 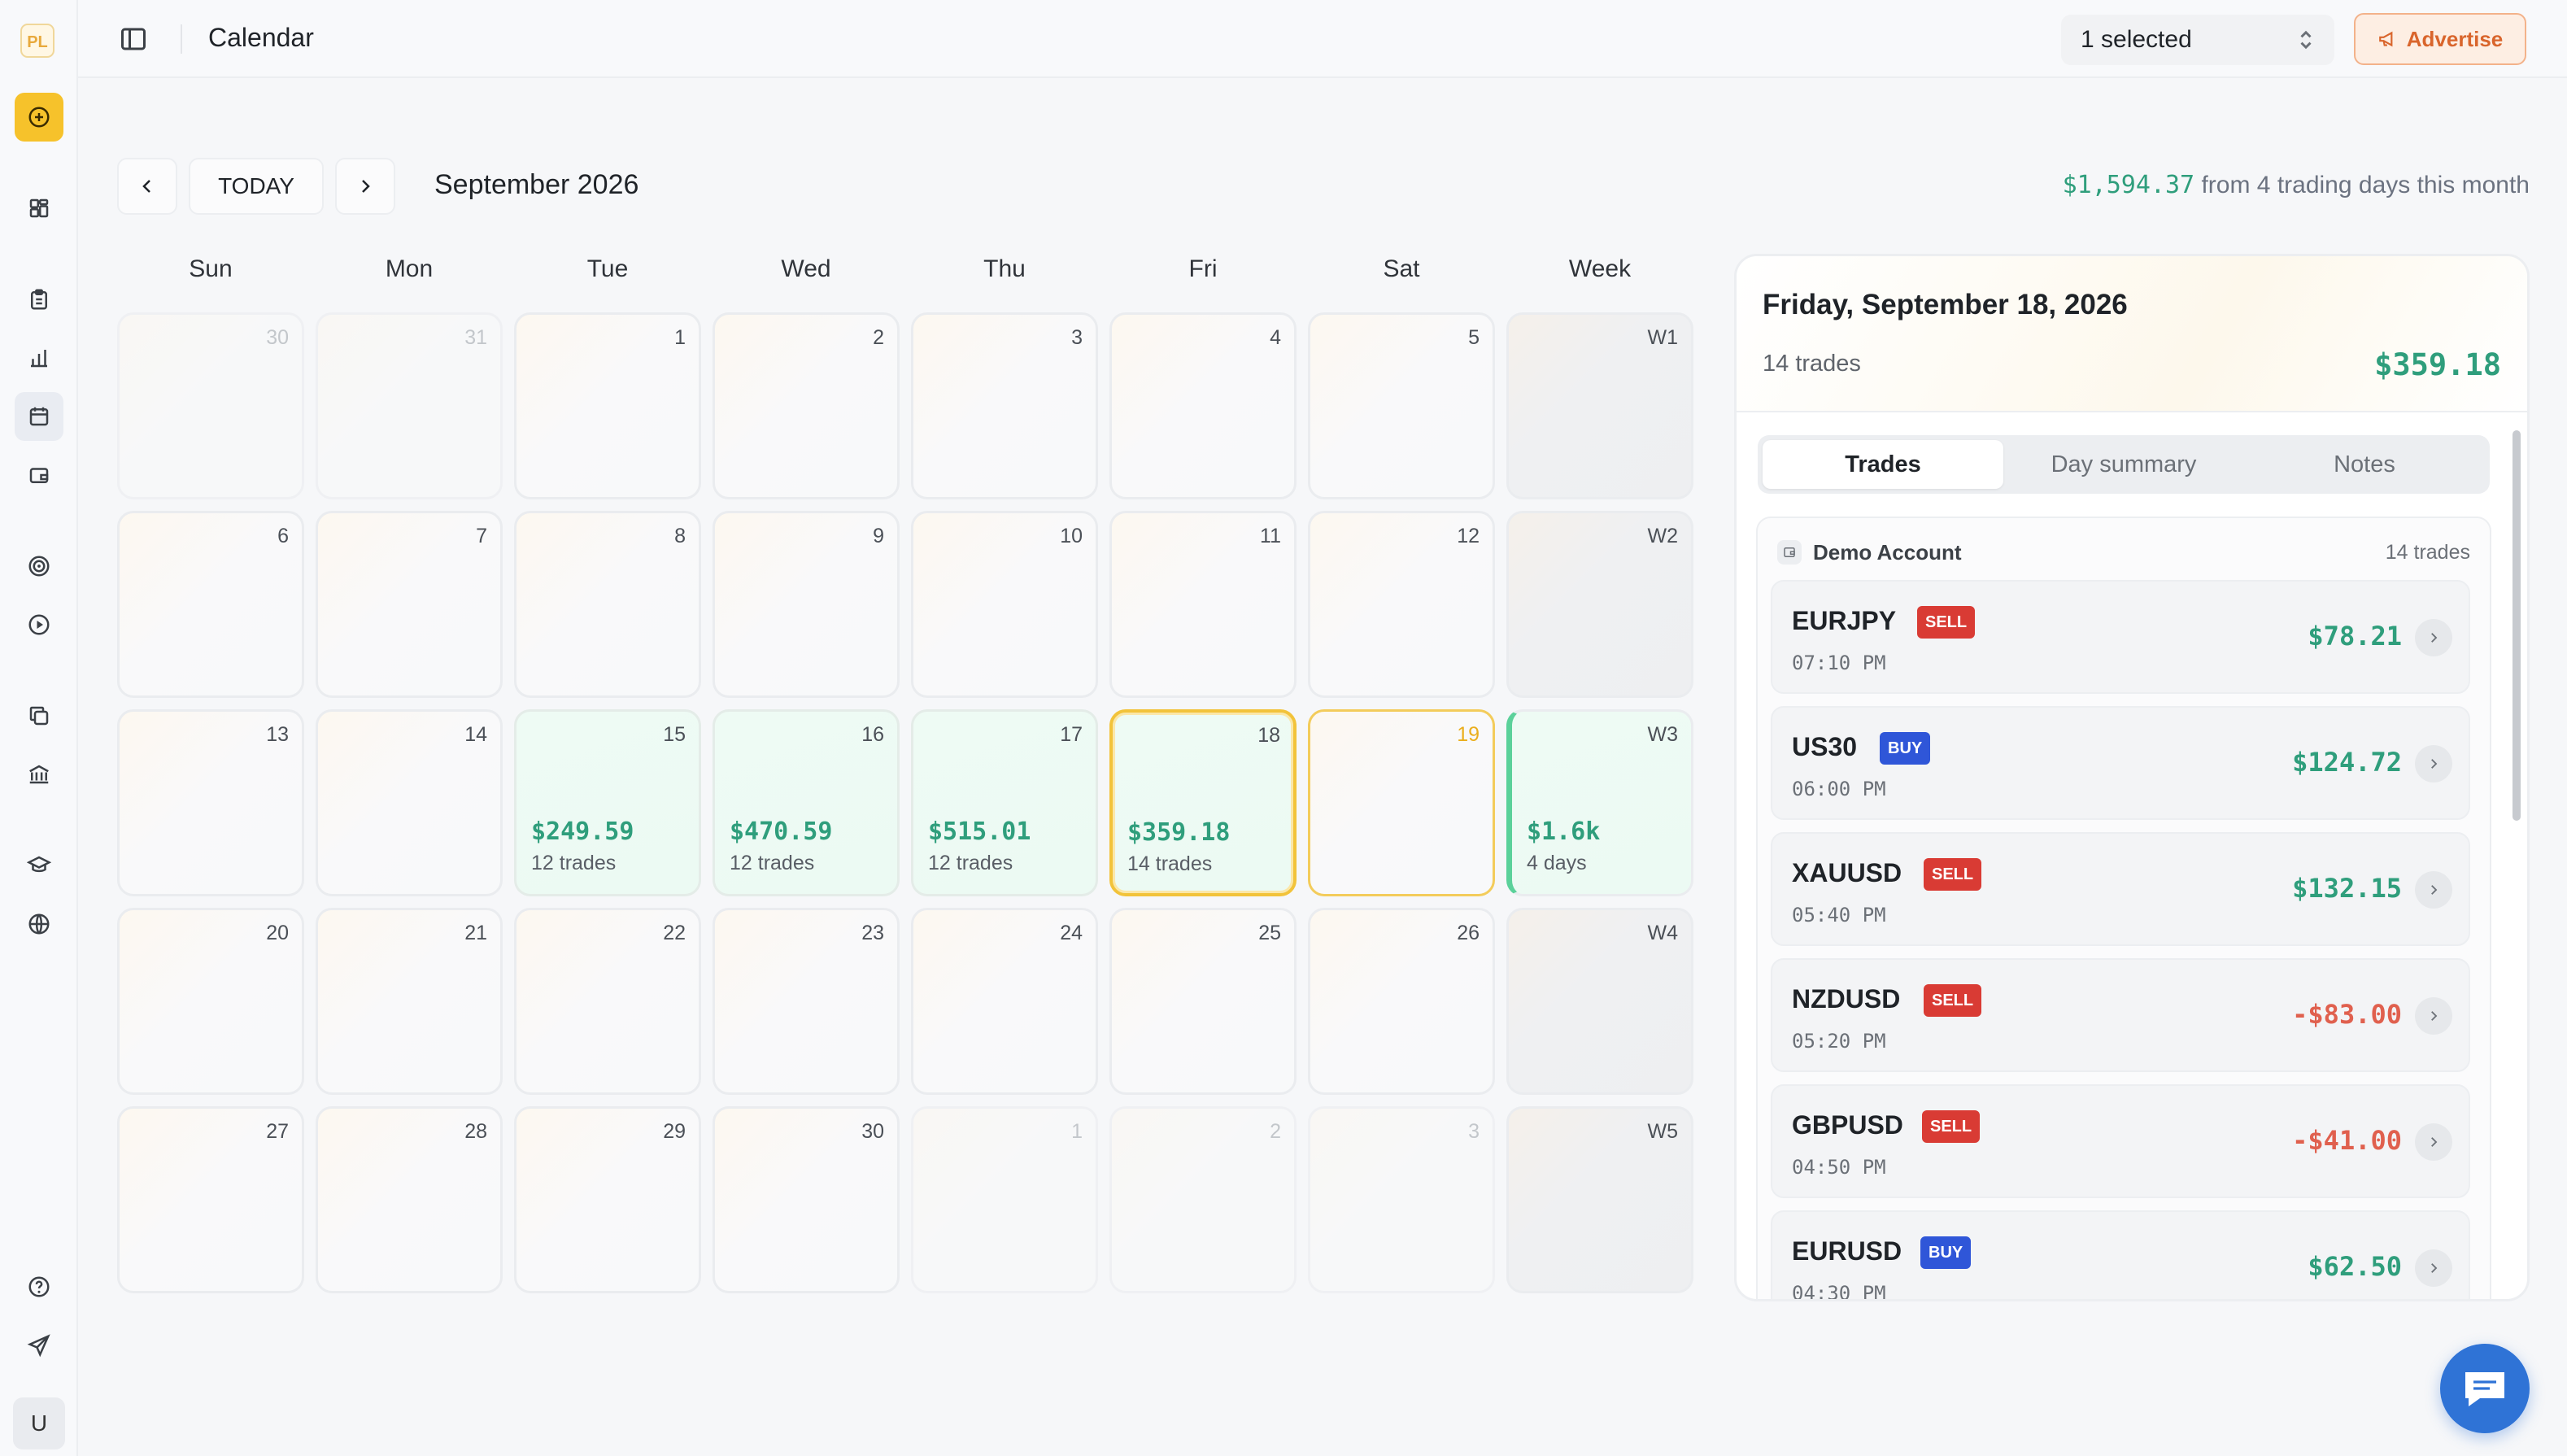 I want to click on chevron-updown-icon, so click(x=2306, y=40).